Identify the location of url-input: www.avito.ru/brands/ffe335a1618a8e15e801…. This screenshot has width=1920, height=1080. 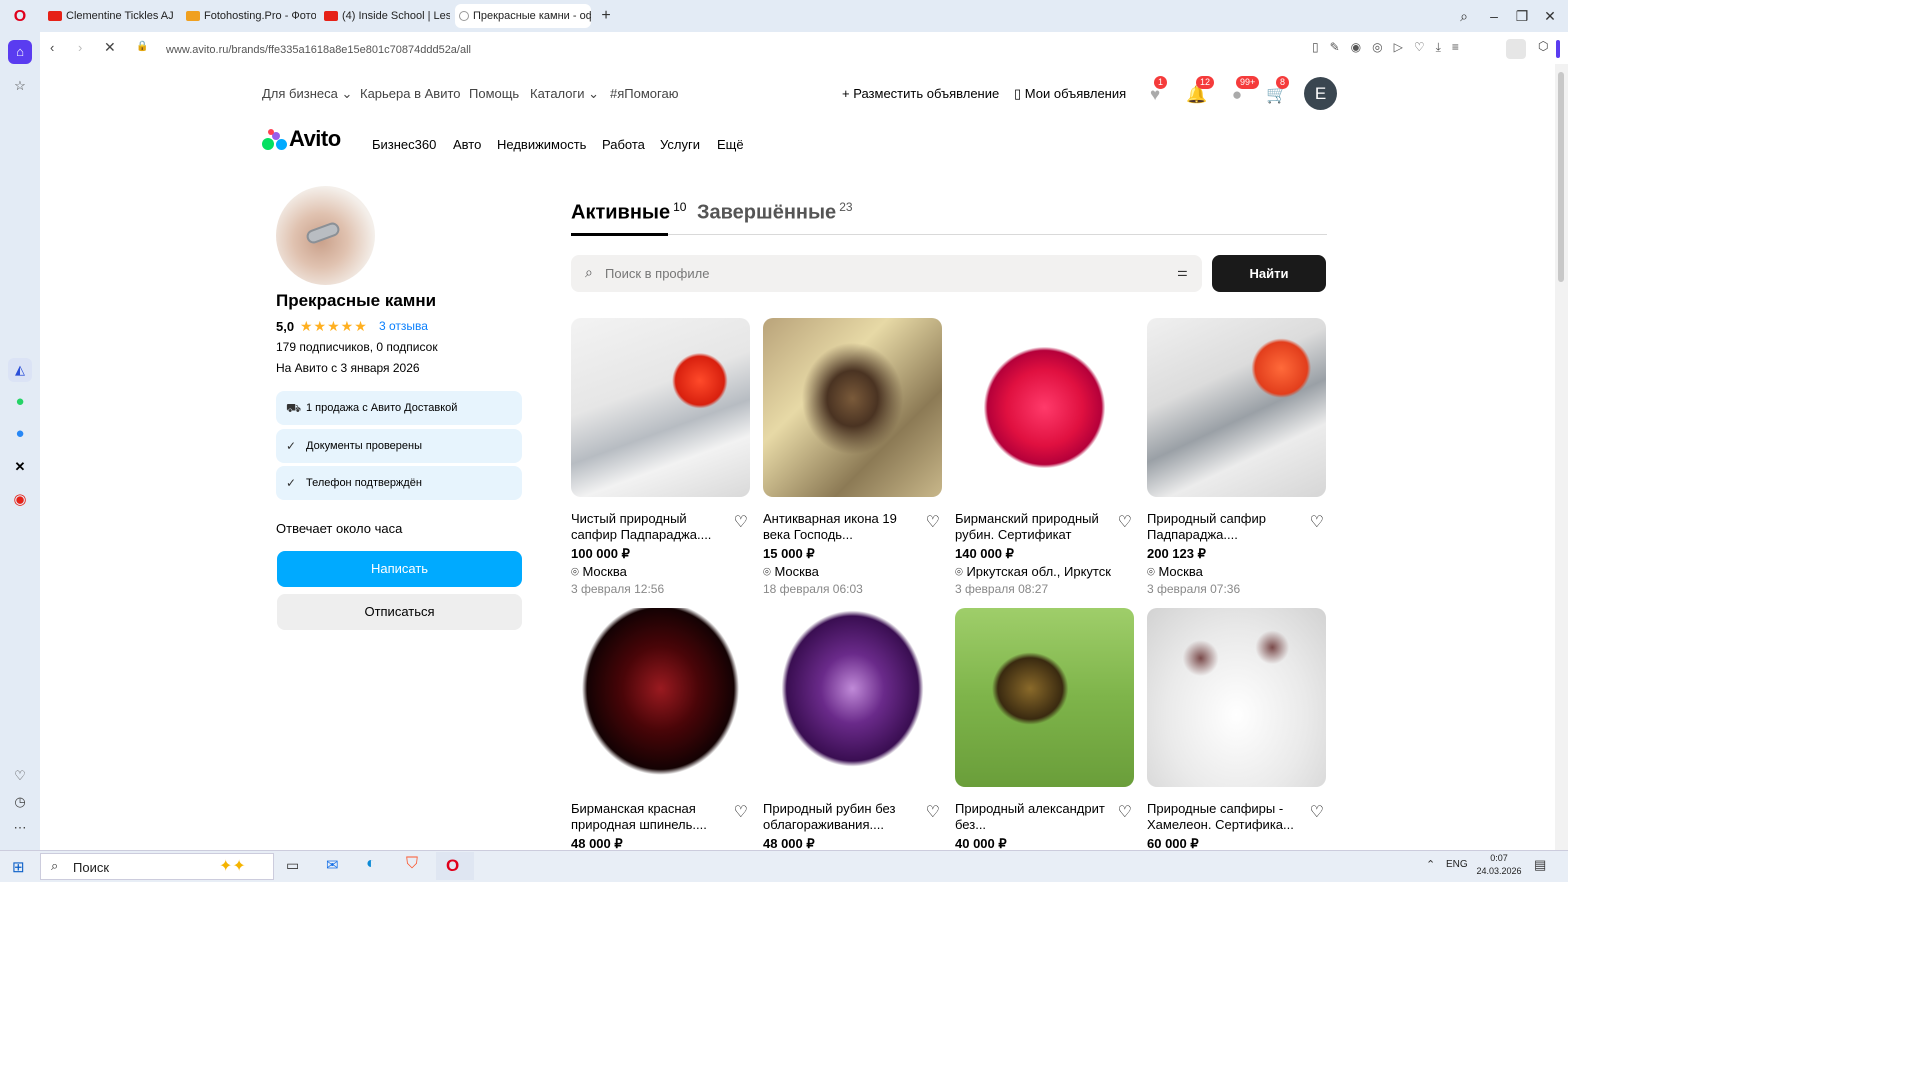
(756, 50).